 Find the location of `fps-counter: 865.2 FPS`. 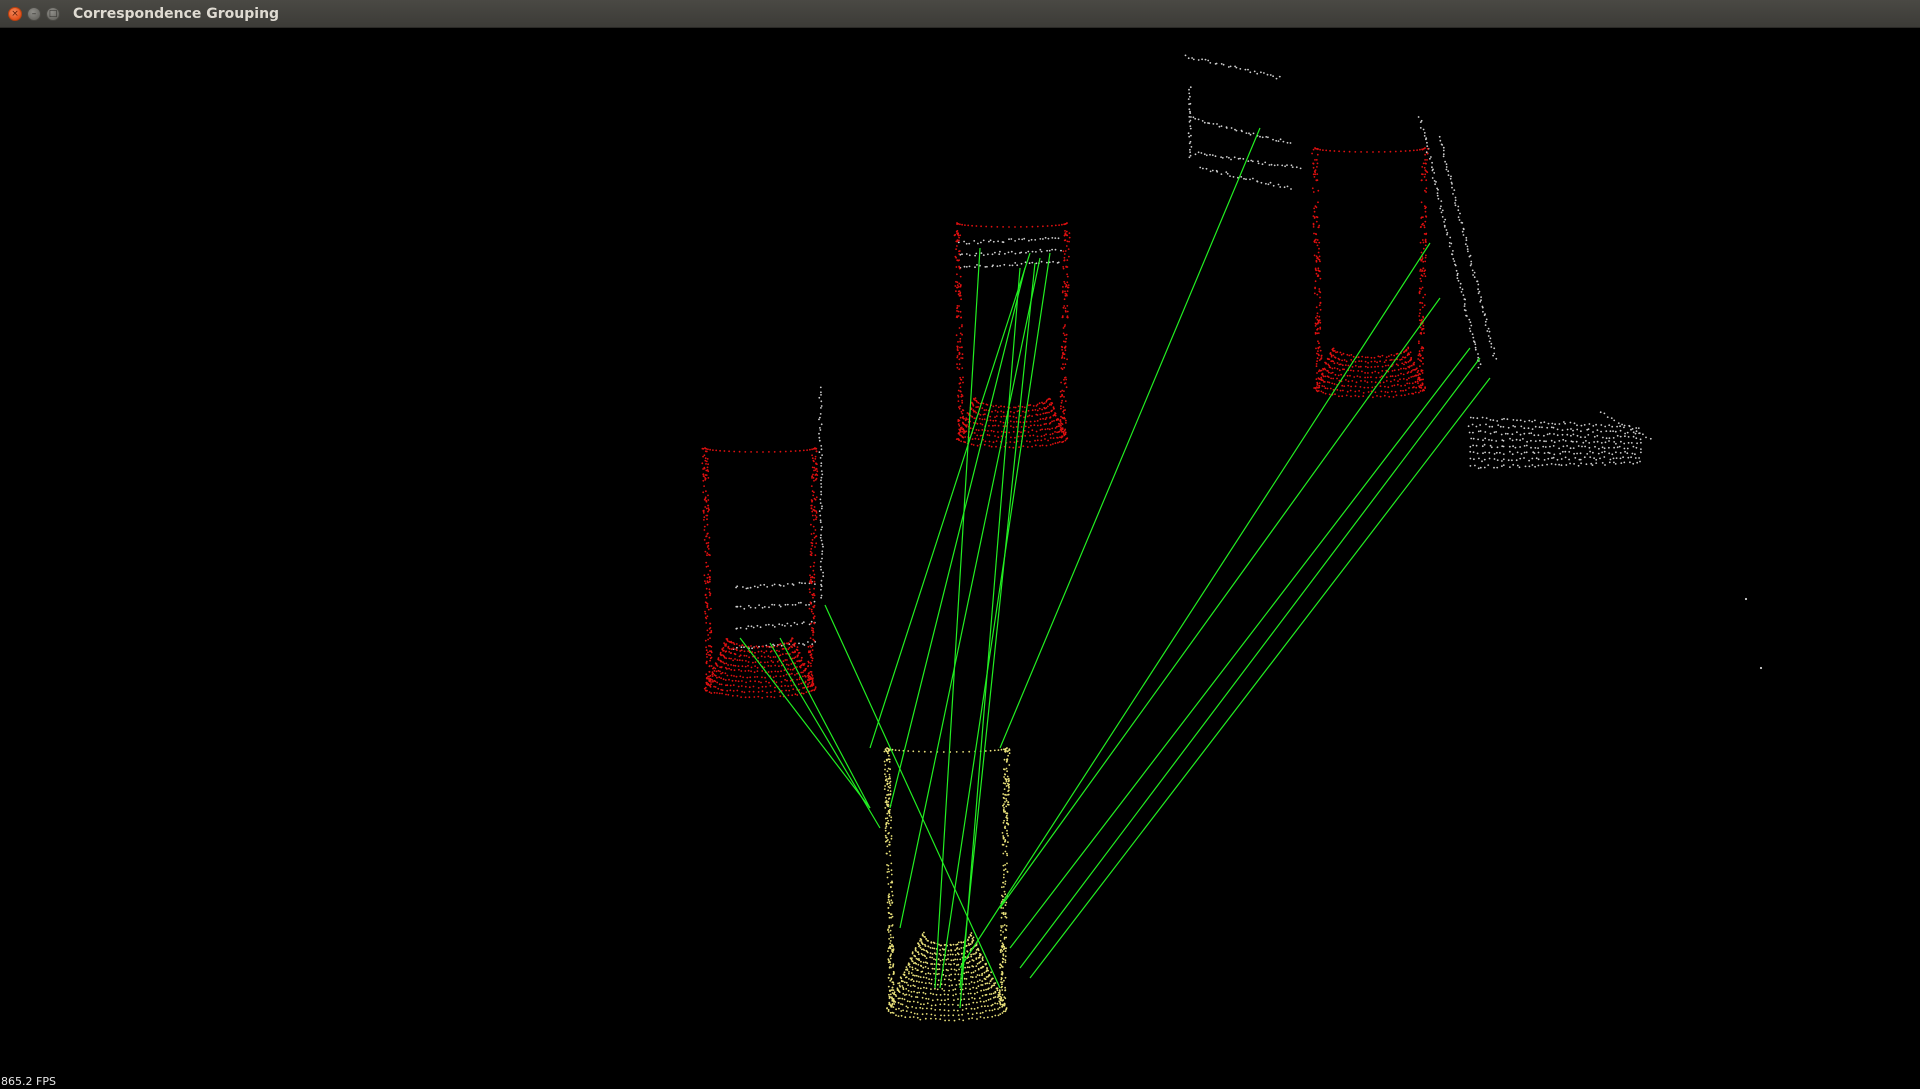

fps-counter: 865.2 FPS is located at coordinates (28, 1081).